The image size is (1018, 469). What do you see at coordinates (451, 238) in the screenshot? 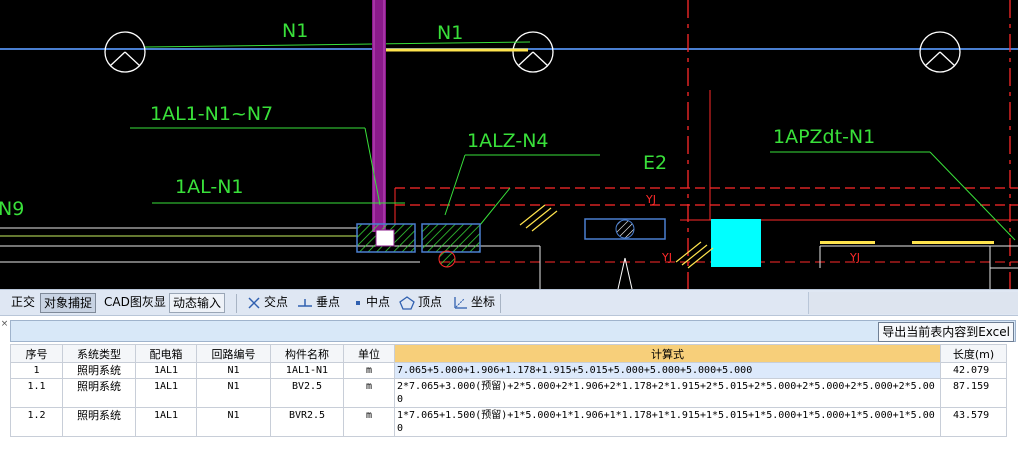
I see `distribution-box` at bounding box center [451, 238].